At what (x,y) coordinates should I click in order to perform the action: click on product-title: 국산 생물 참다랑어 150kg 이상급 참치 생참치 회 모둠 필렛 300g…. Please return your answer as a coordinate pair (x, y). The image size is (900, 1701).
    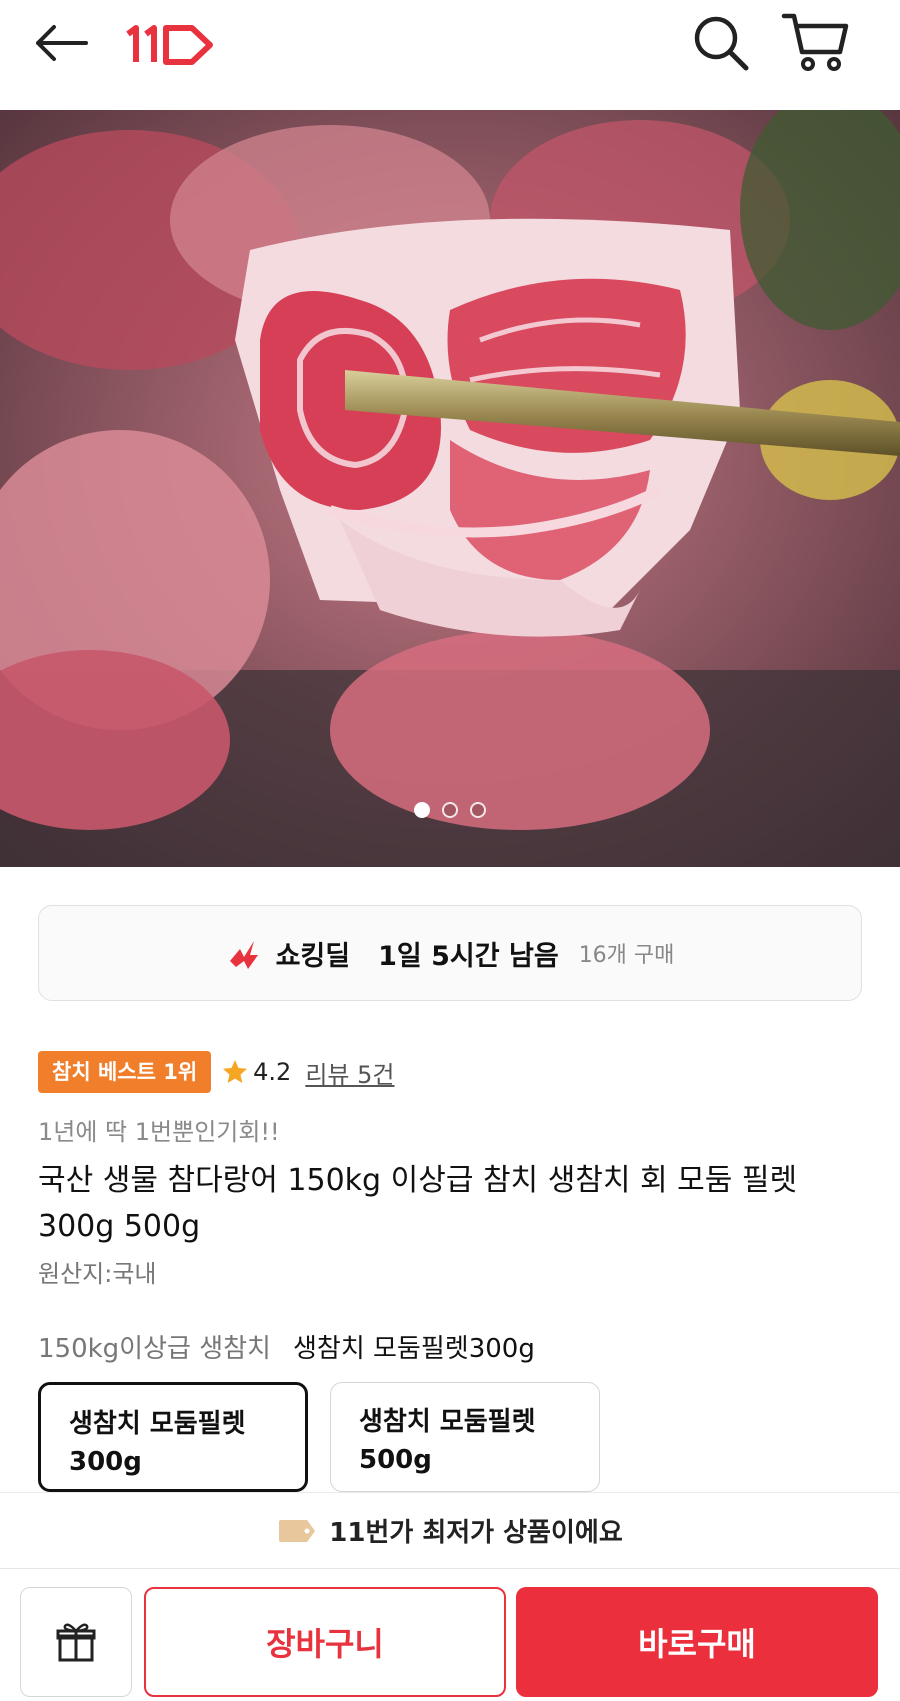
    Looking at the image, I should click on (418, 1203).